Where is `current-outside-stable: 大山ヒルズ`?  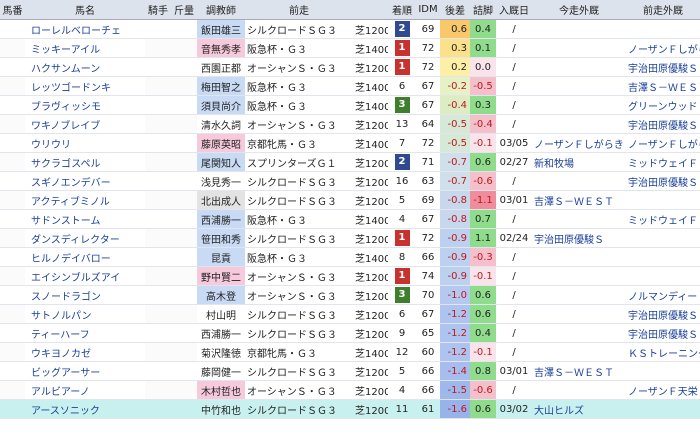
current-outside-stable: 大山ヒルズ is located at coordinates (579, 409).